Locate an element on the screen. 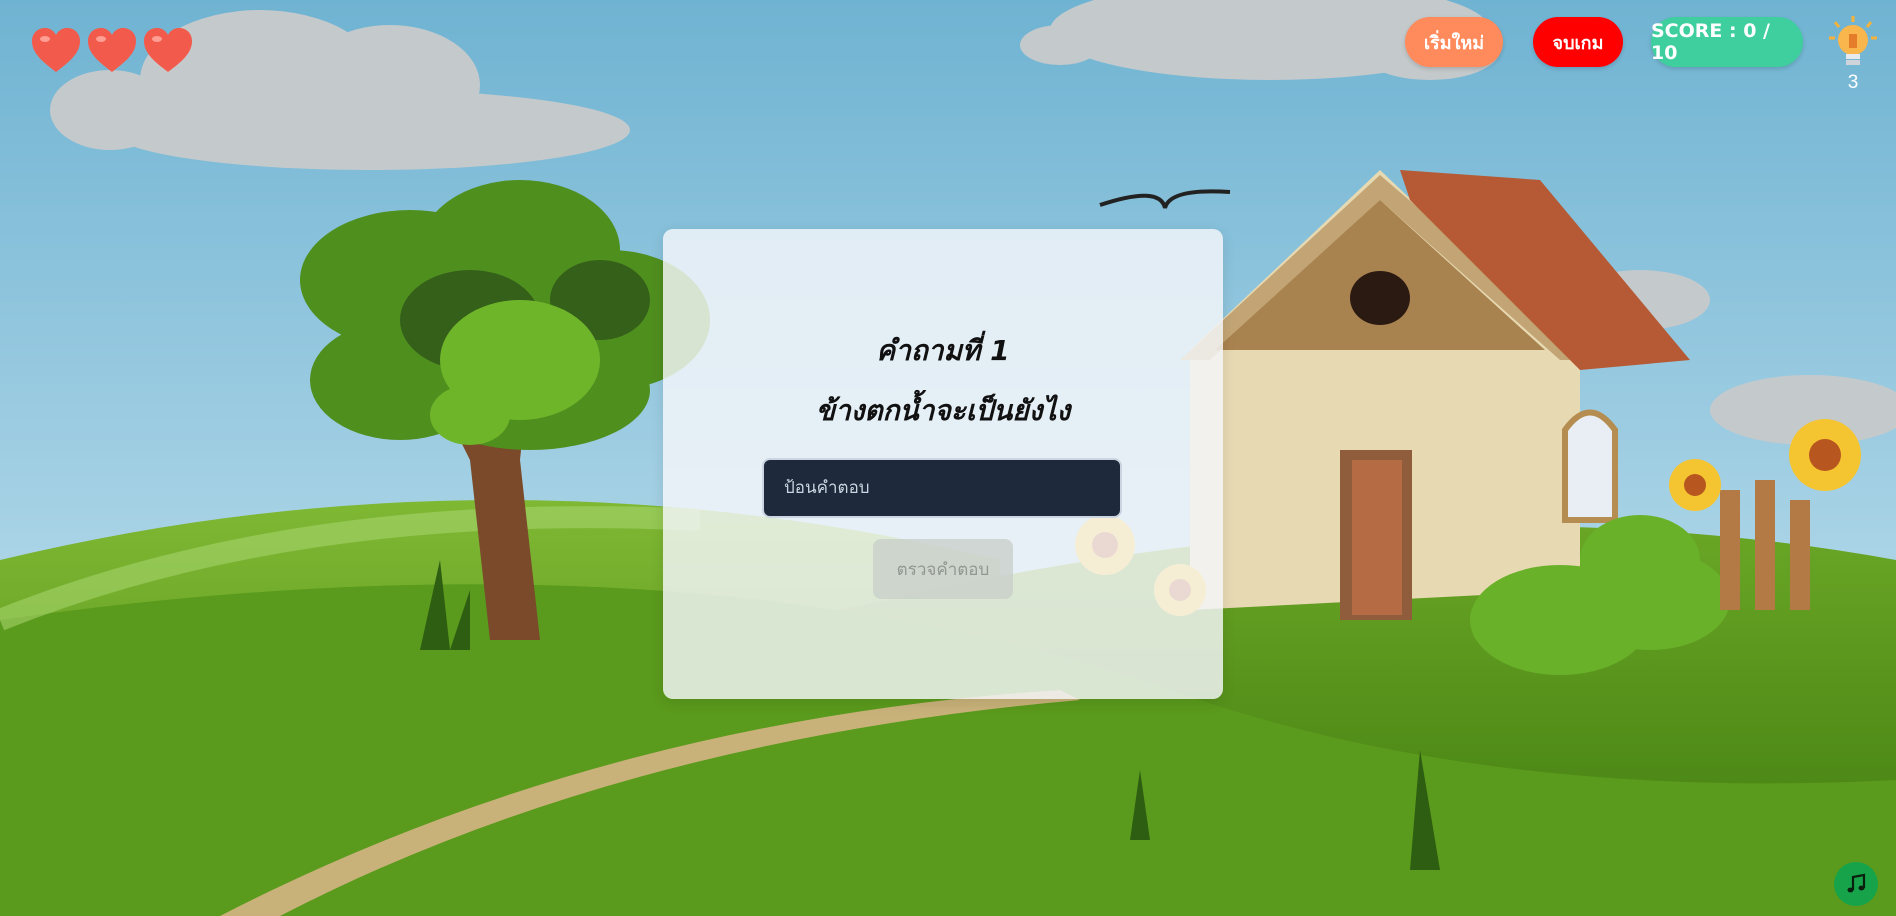 The width and height of the screenshot is (1896, 916). question-number: คำถามที่ 1 is located at coordinates (943, 350).